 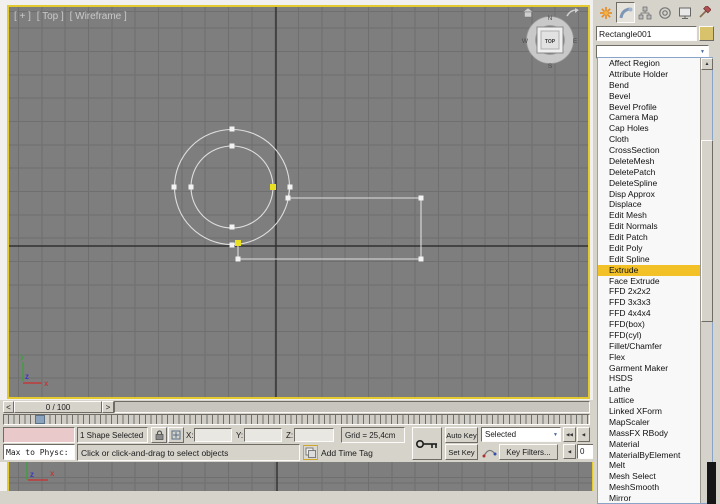 What do you see at coordinates (159, 435) in the screenshot?
I see `selection-lock-toggle` at bounding box center [159, 435].